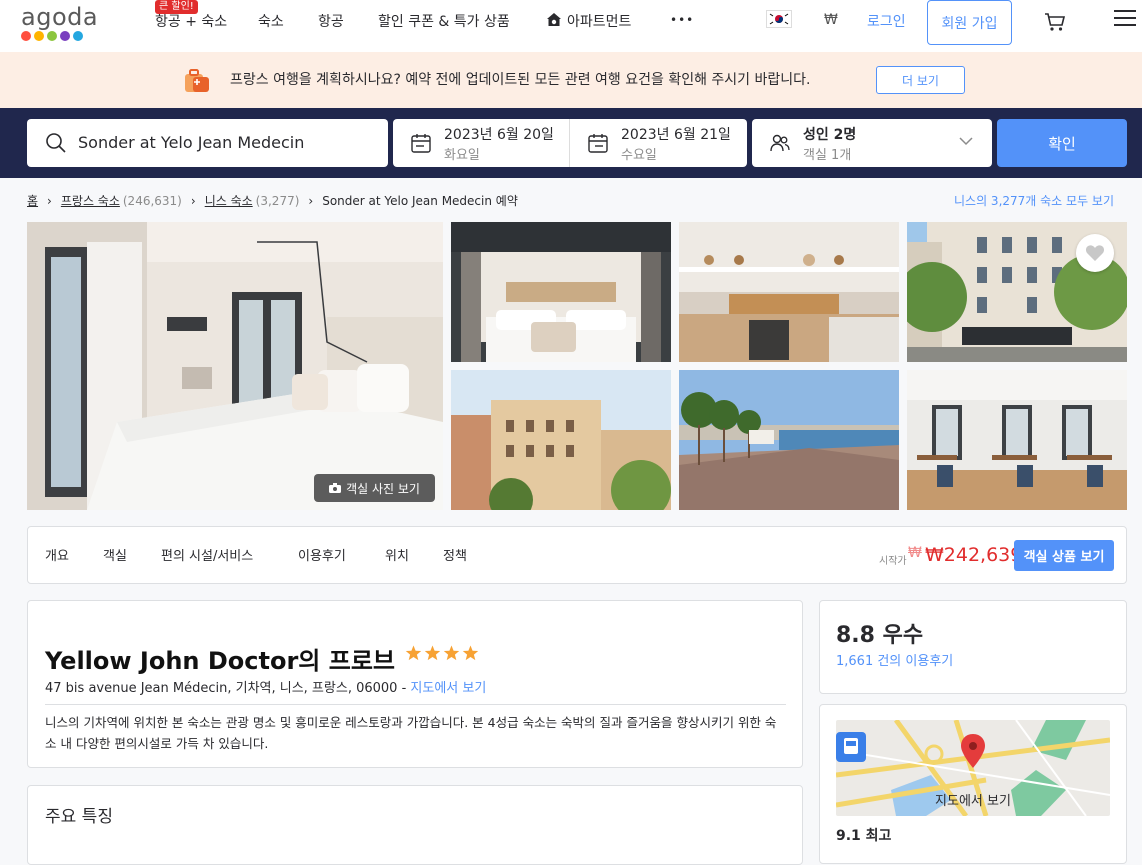 This screenshot has width=1142, height=865. I want to click on signup-button: 회원 가입, so click(969, 22).